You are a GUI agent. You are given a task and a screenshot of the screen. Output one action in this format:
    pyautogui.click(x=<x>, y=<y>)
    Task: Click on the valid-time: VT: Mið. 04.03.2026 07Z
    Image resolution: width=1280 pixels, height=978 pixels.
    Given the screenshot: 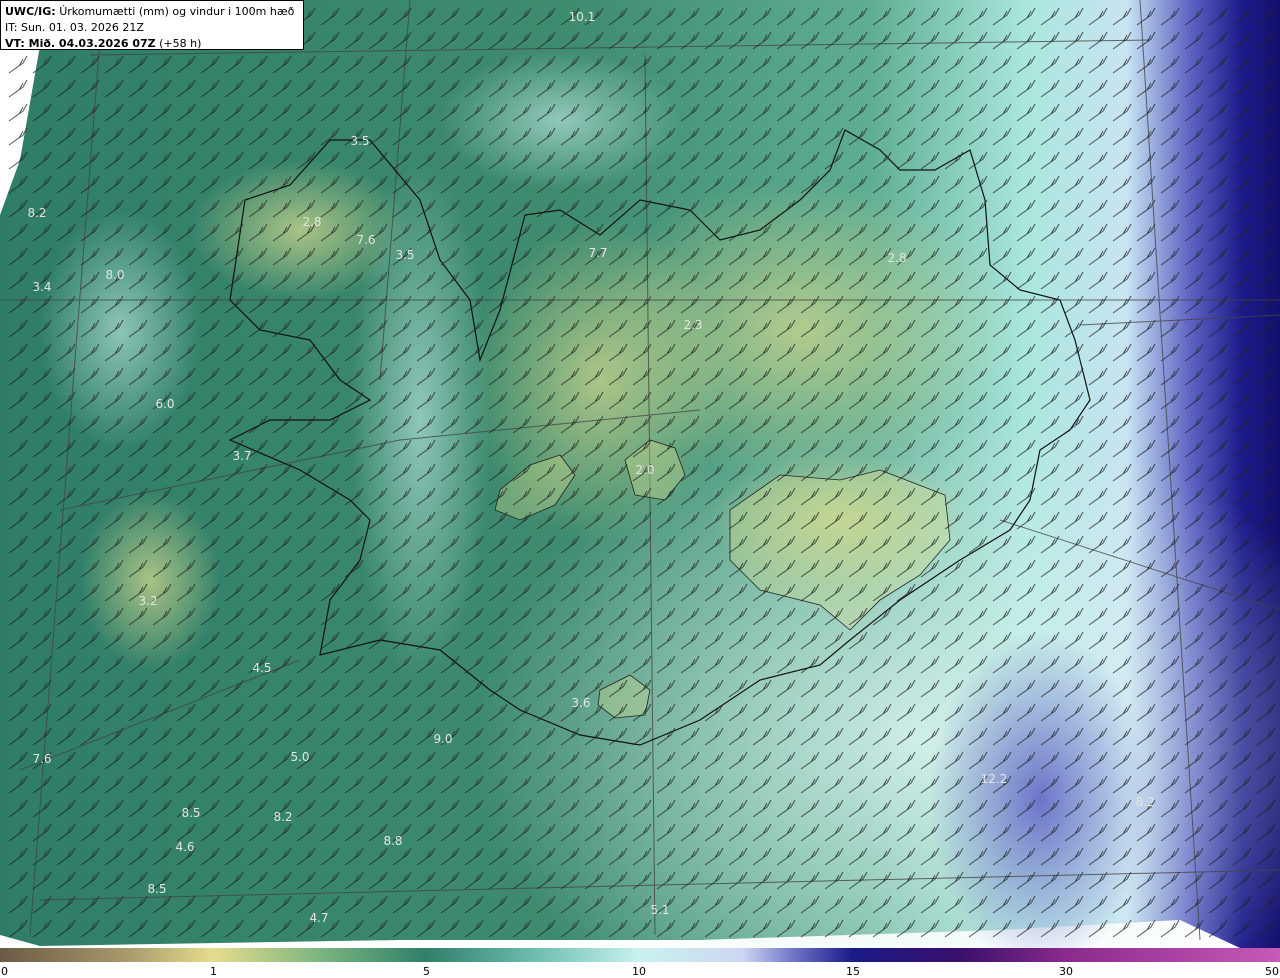 What is the action you would take?
    pyautogui.click(x=80, y=43)
    